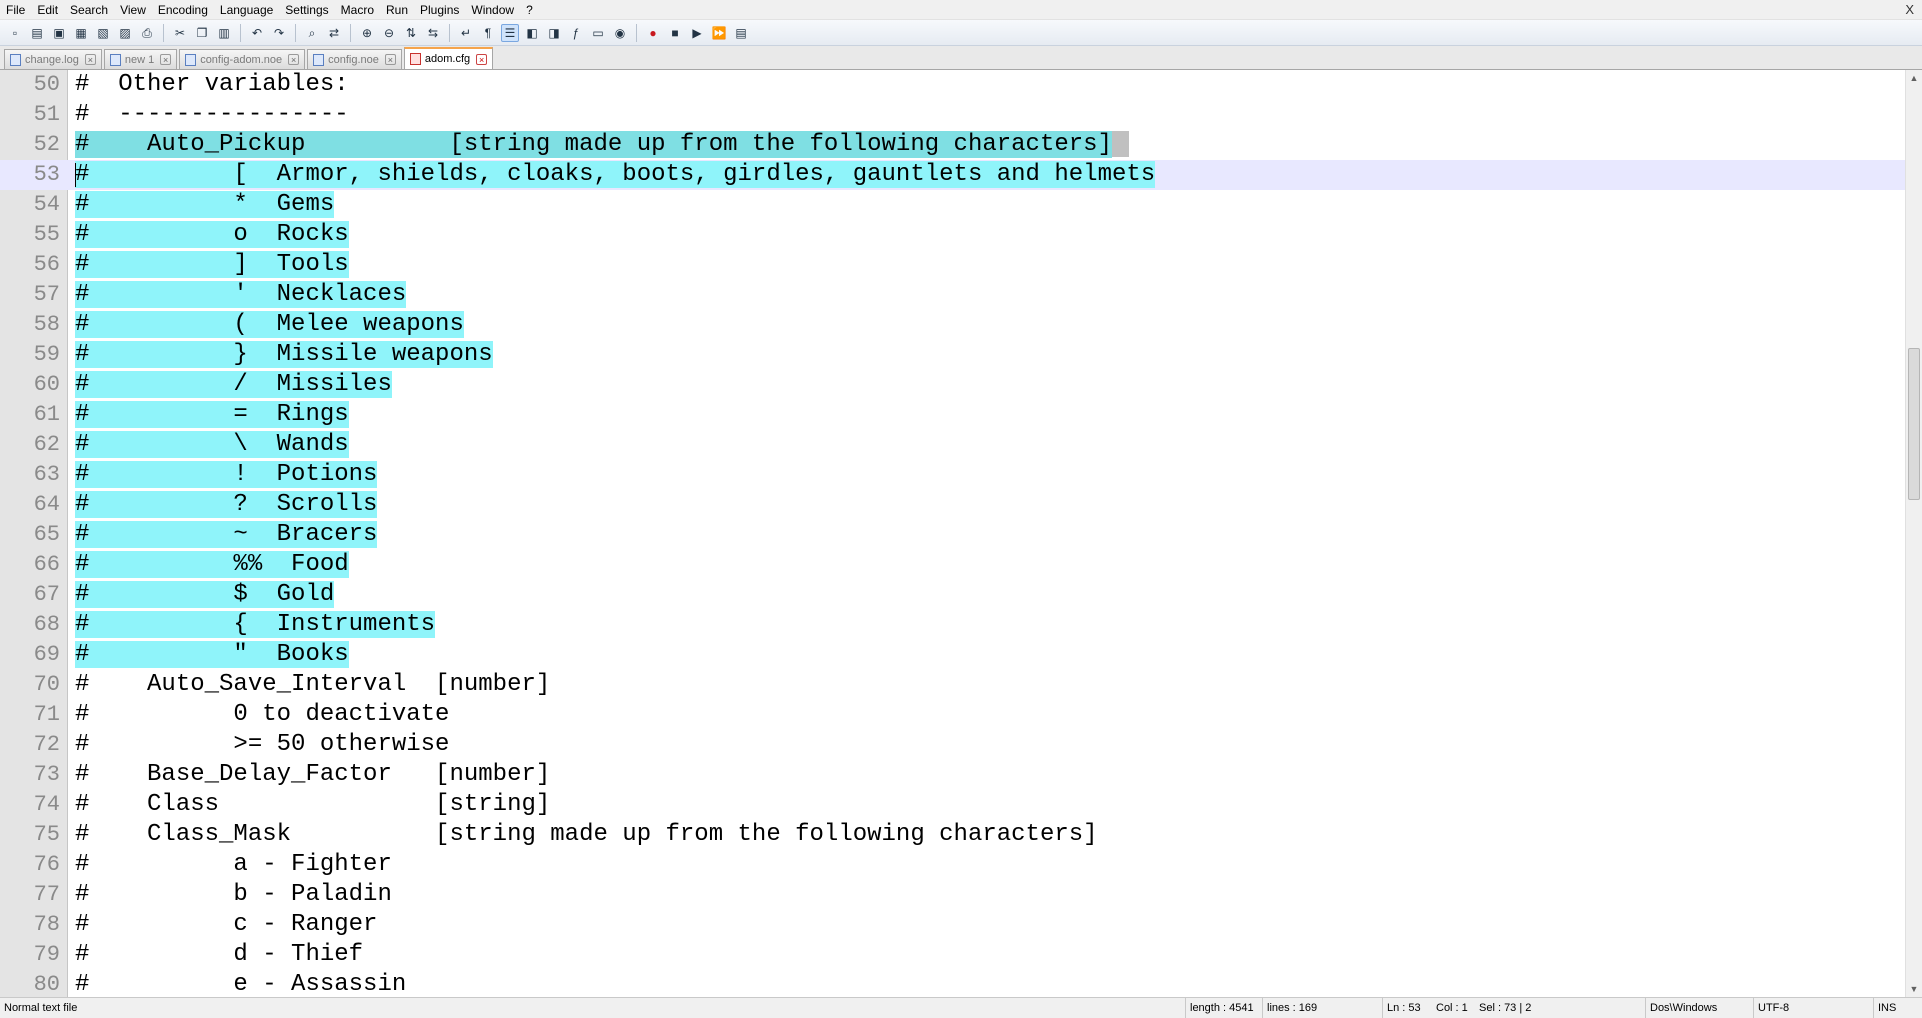 Image resolution: width=1922 pixels, height=1018 pixels. Describe the element at coordinates (675, 33) in the screenshot. I see `stop-record-icon: ■` at that location.